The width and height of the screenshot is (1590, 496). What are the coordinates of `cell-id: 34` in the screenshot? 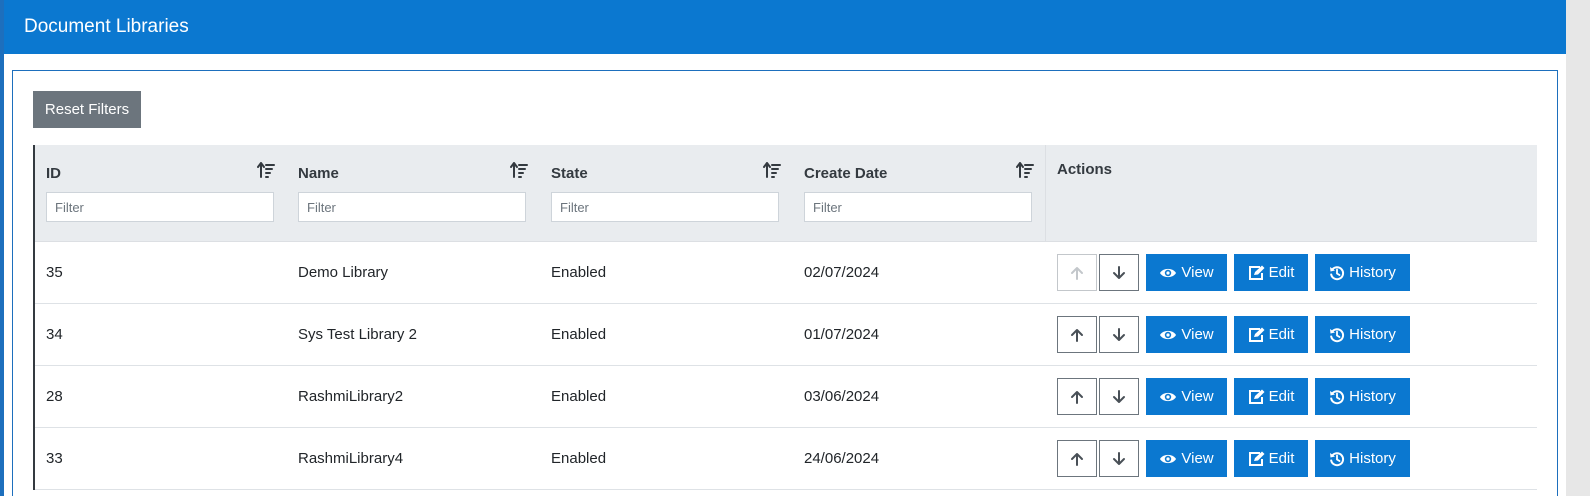 It's located at (54, 334).